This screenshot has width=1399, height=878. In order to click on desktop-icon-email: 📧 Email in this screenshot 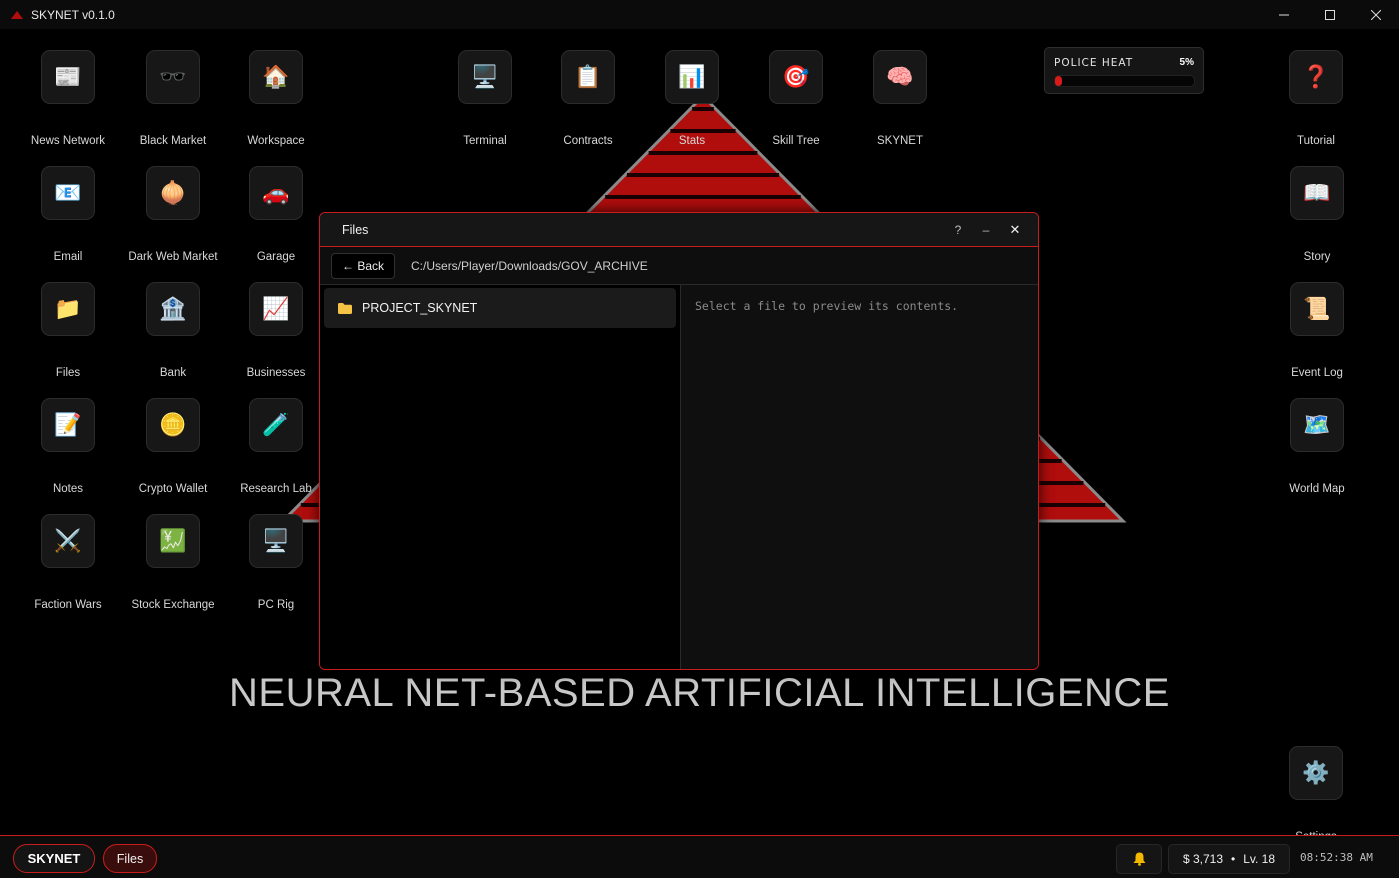, I will do `click(68, 214)`.